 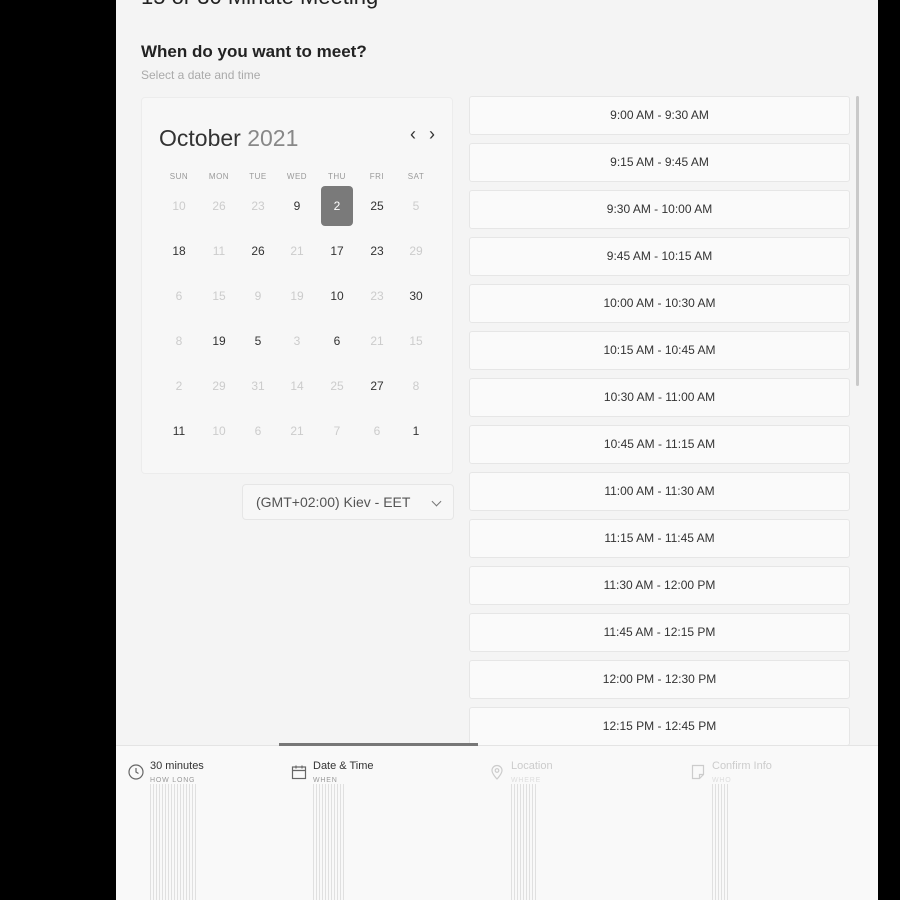 What do you see at coordinates (325, 780) in the screenshot?
I see `step-sublabel: WHEN` at bounding box center [325, 780].